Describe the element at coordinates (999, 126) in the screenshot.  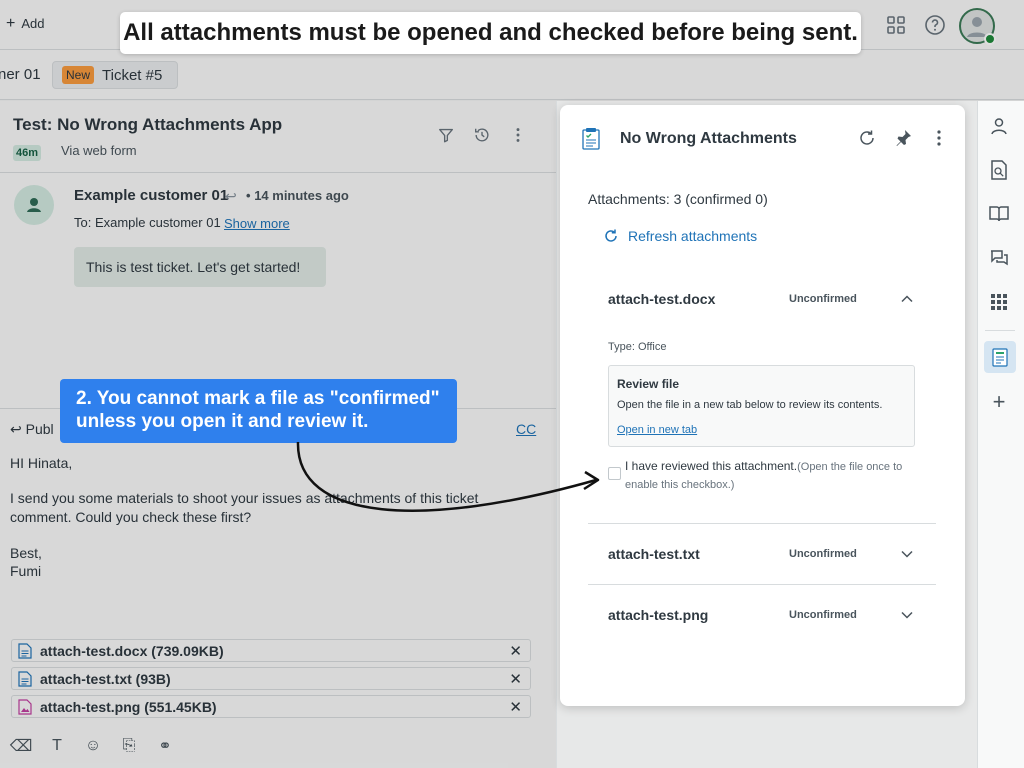
I see `user-profile-icon` at that location.